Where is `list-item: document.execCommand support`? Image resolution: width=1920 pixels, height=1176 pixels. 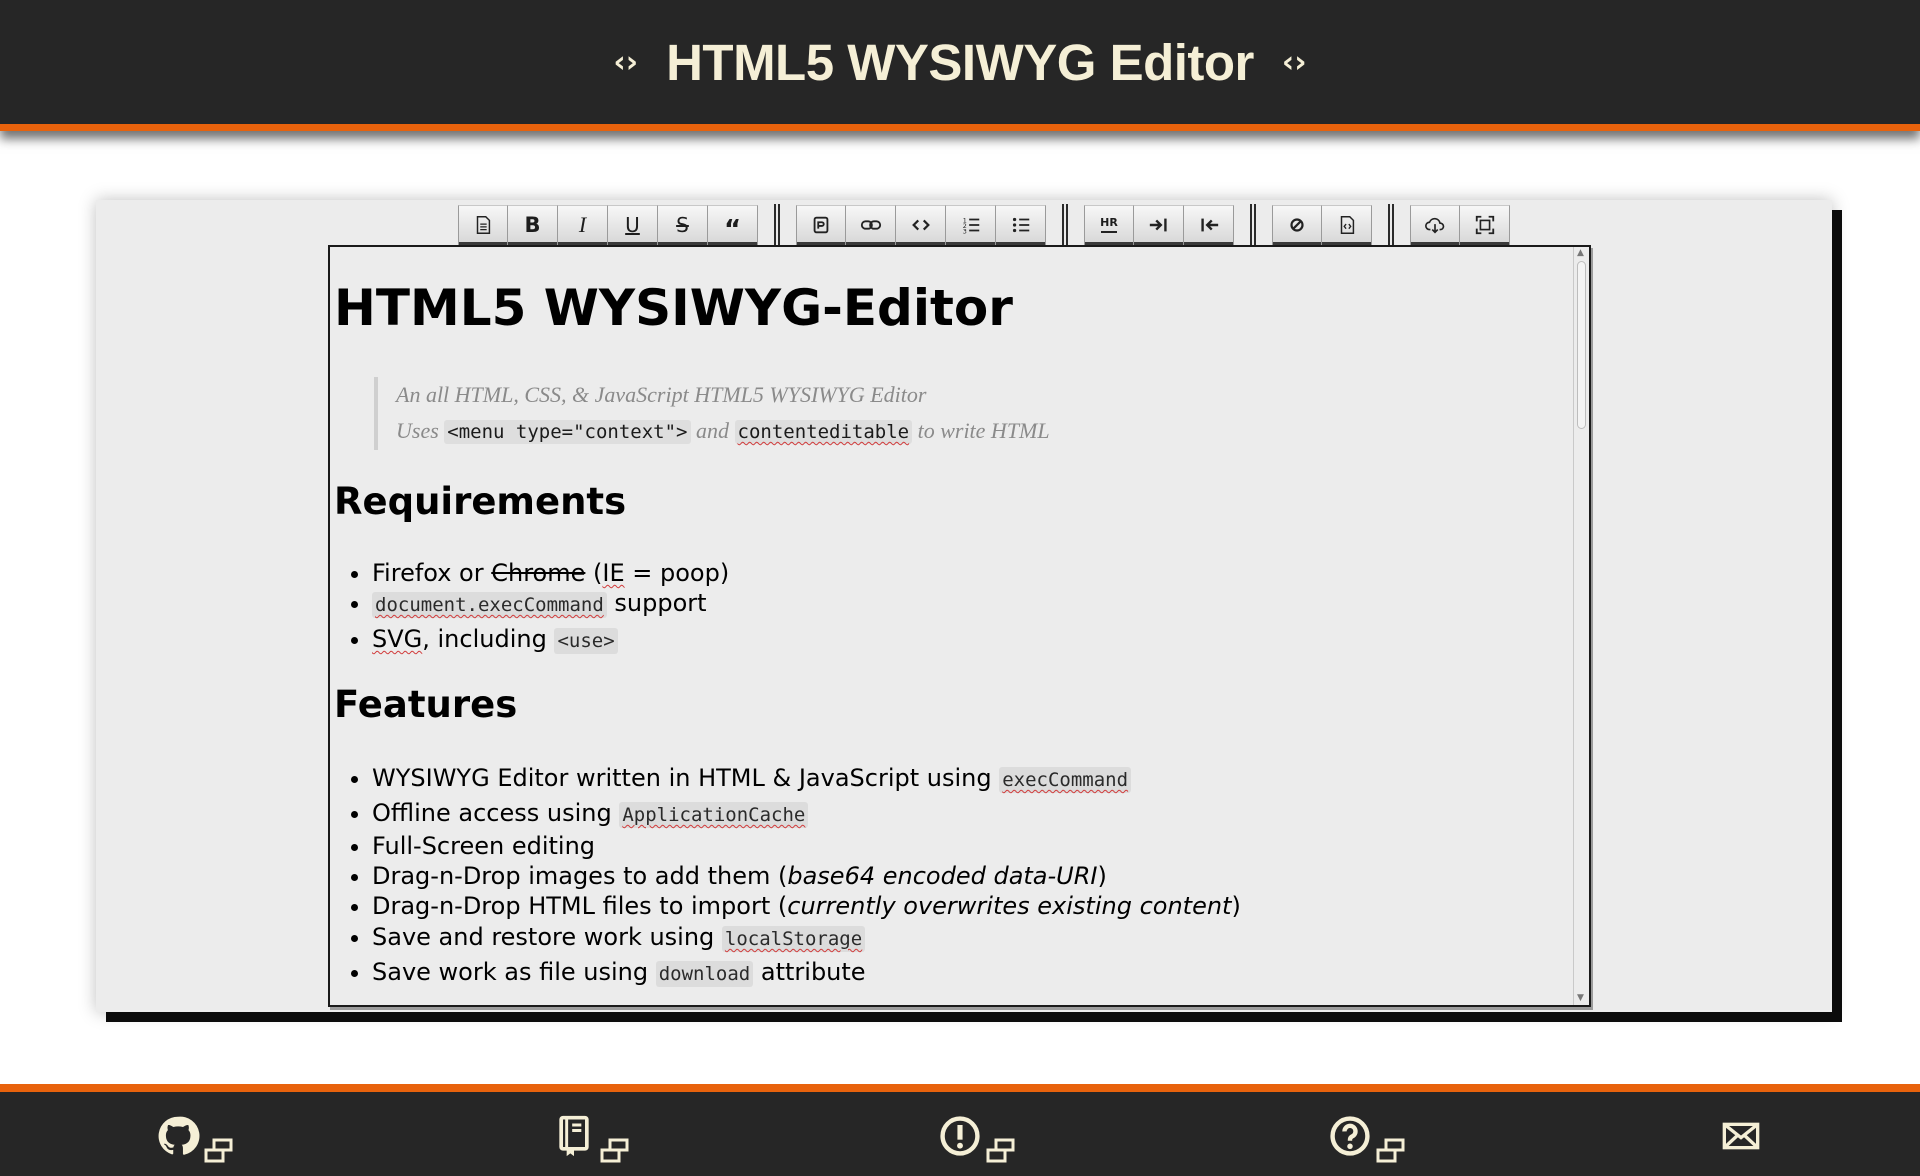
list-item: document.execCommand support is located at coordinates (550, 604).